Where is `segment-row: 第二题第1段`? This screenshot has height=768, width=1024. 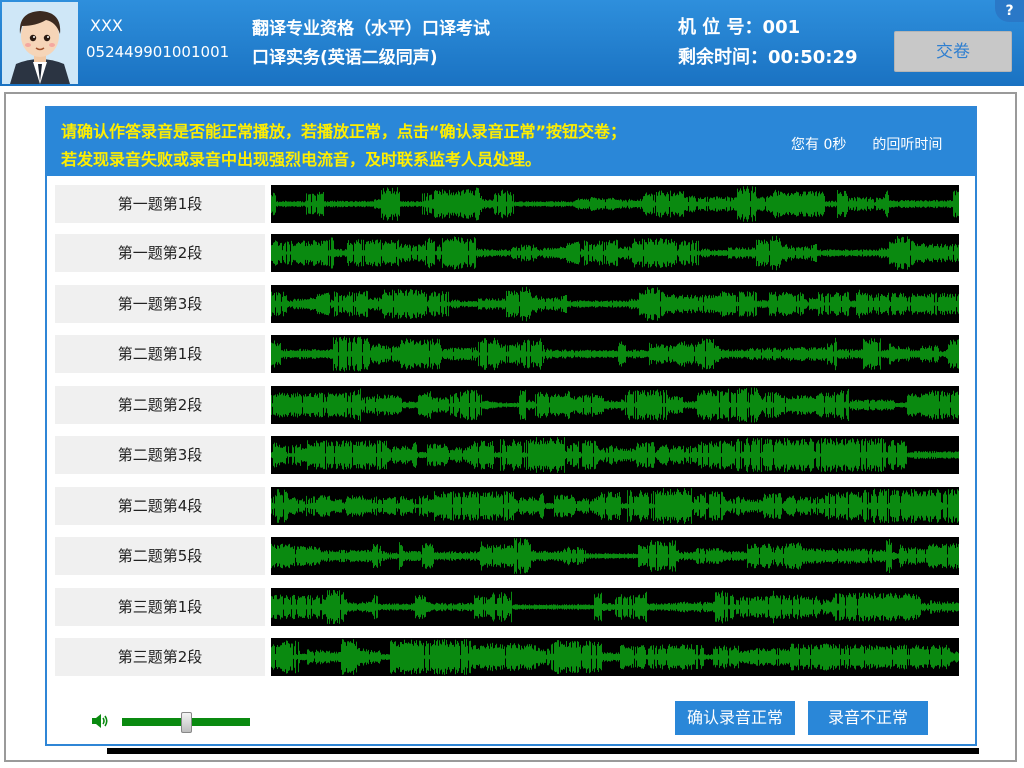
segment-row: 第二题第1段 is located at coordinates (507, 354).